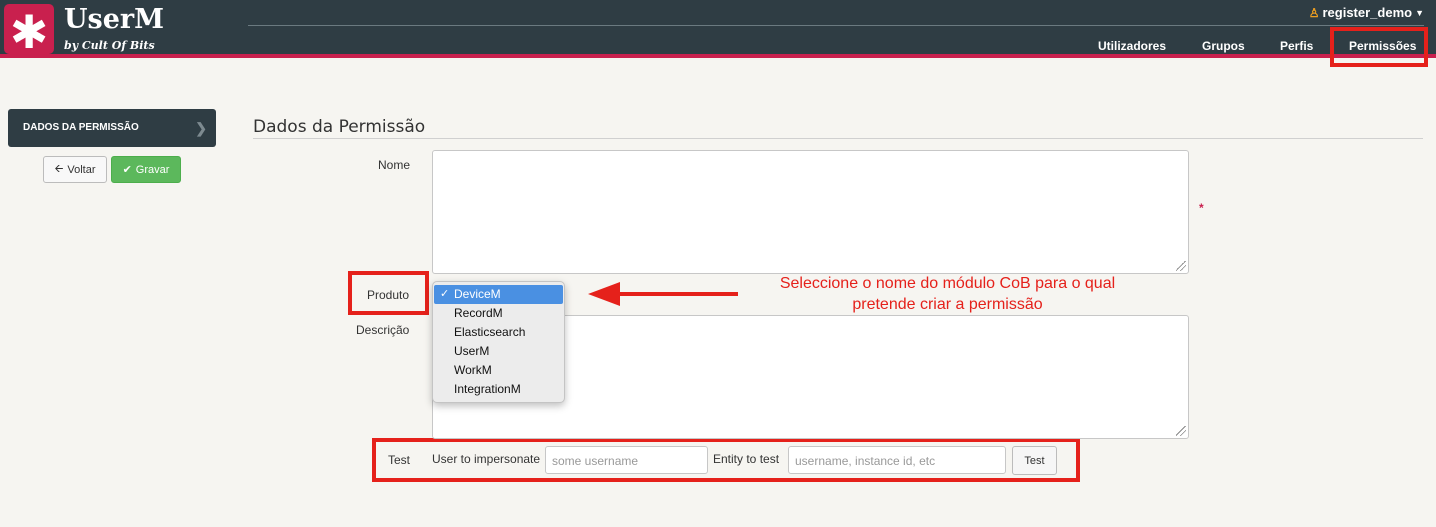 The image size is (1436, 527). I want to click on back-button-label: Voltar, so click(81, 169).